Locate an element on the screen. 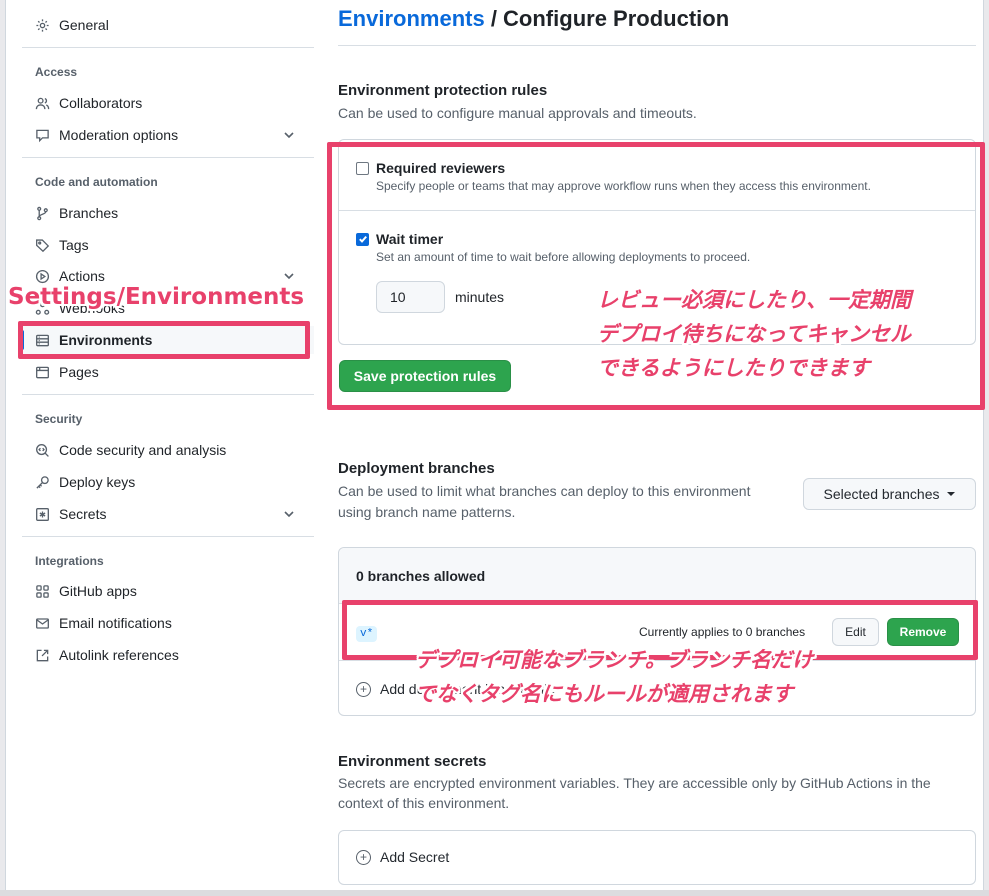 This screenshot has width=989, height=896. sidebar-item-label: Deploy keys is located at coordinates (97, 482).